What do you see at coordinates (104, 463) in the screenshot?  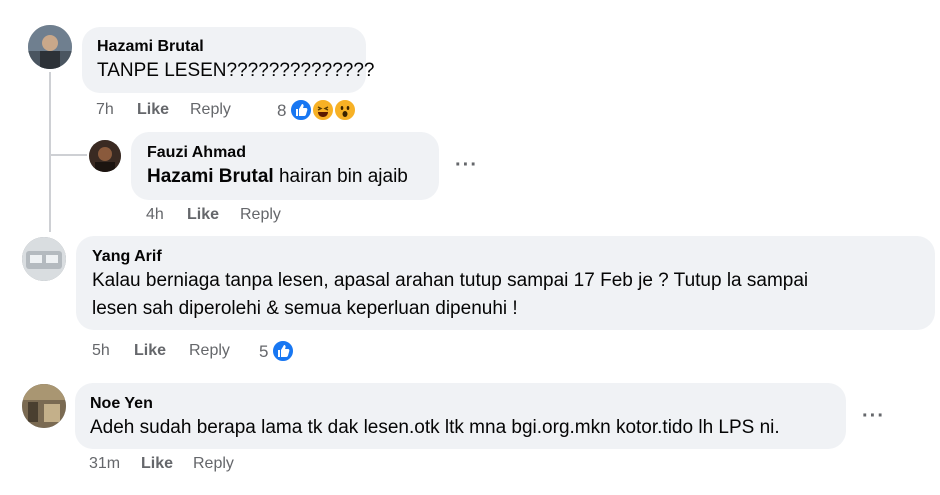 I see `comment-time: 31m` at bounding box center [104, 463].